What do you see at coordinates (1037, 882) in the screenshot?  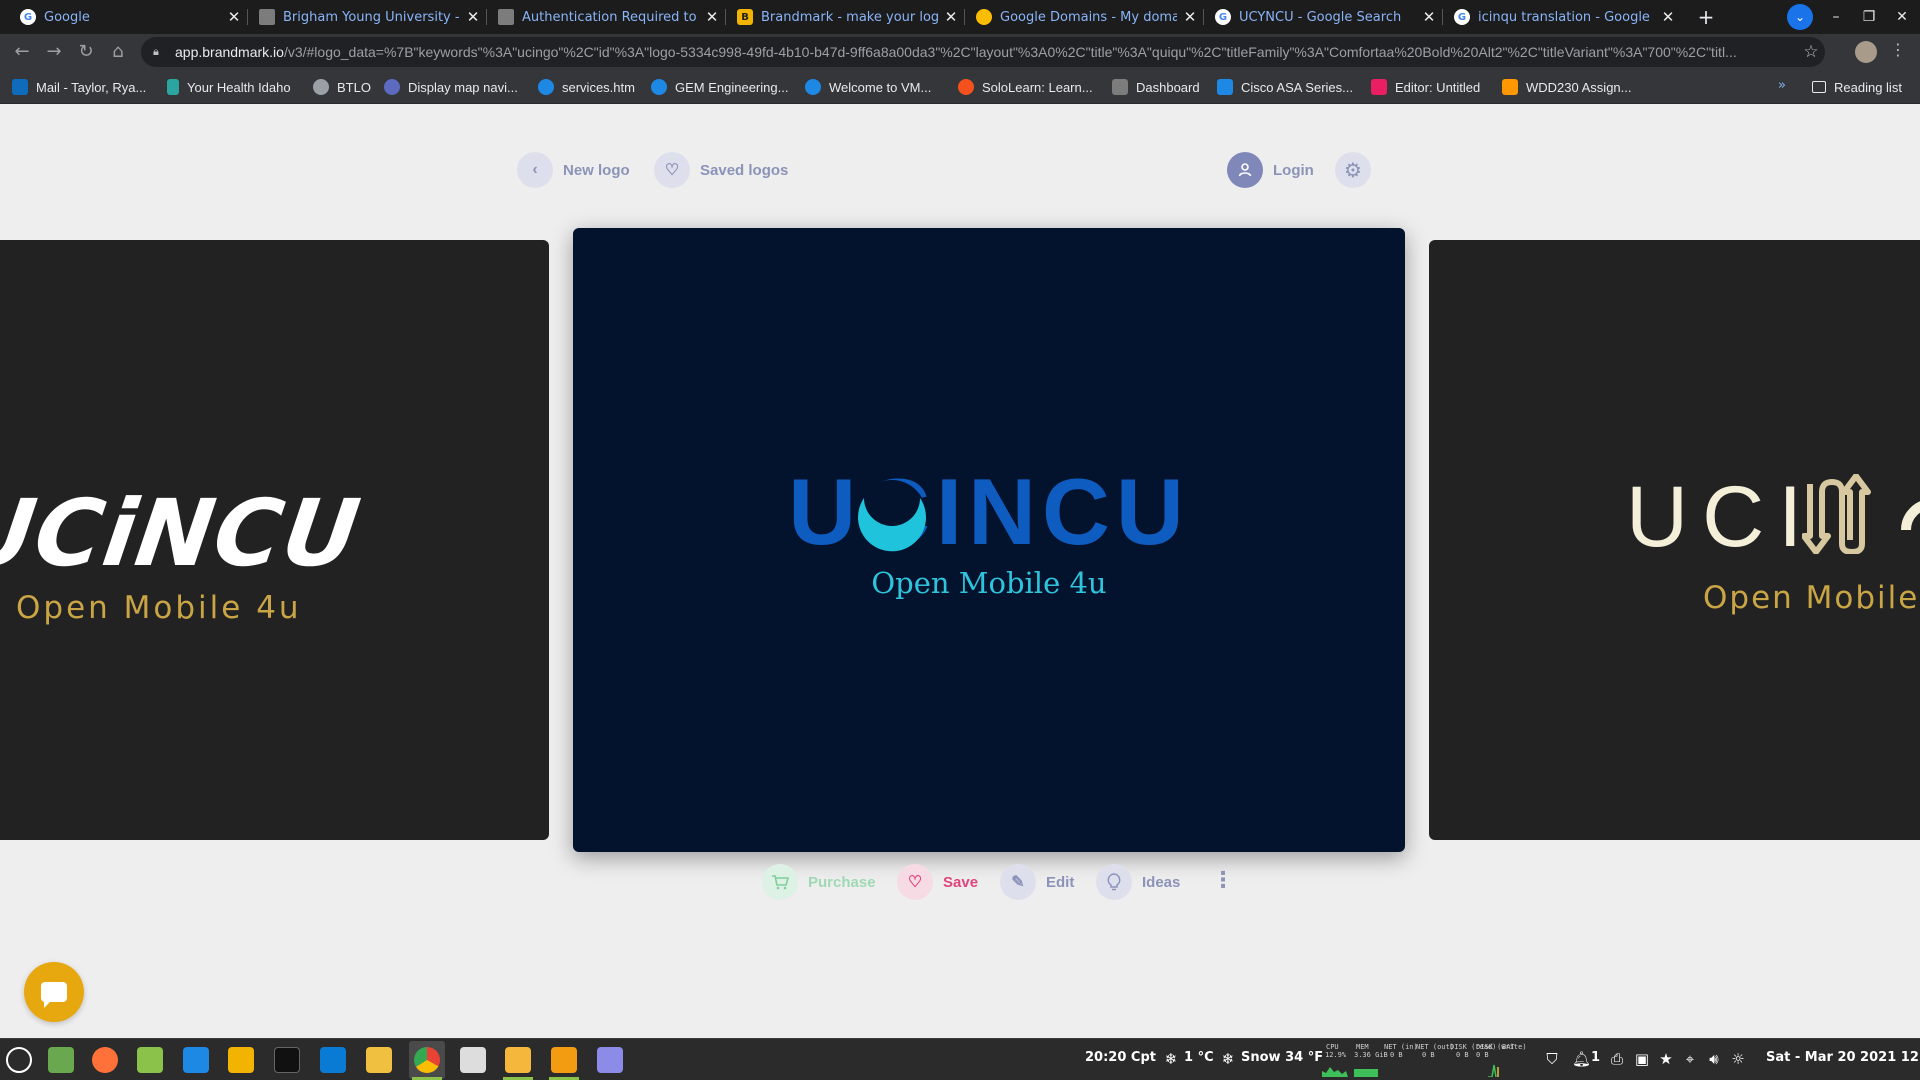 I see `edit-button: ✎ Edit` at bounding box center [1037, 882].